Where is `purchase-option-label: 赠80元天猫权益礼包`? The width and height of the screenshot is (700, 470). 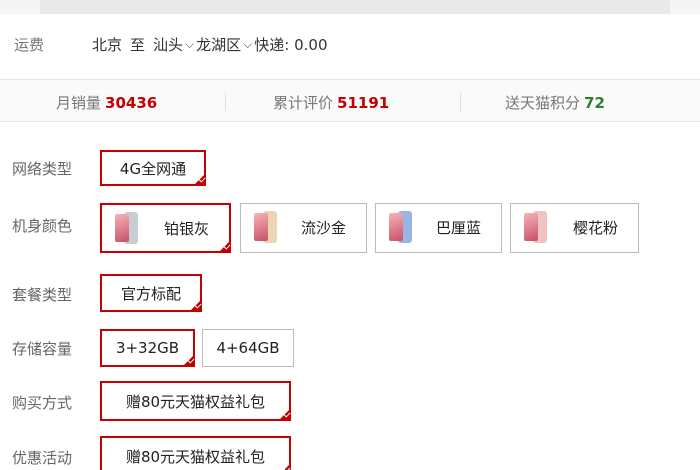
purchase-option-label: 赠80元天猫权益礼包 is located at coordinates (195, 401).